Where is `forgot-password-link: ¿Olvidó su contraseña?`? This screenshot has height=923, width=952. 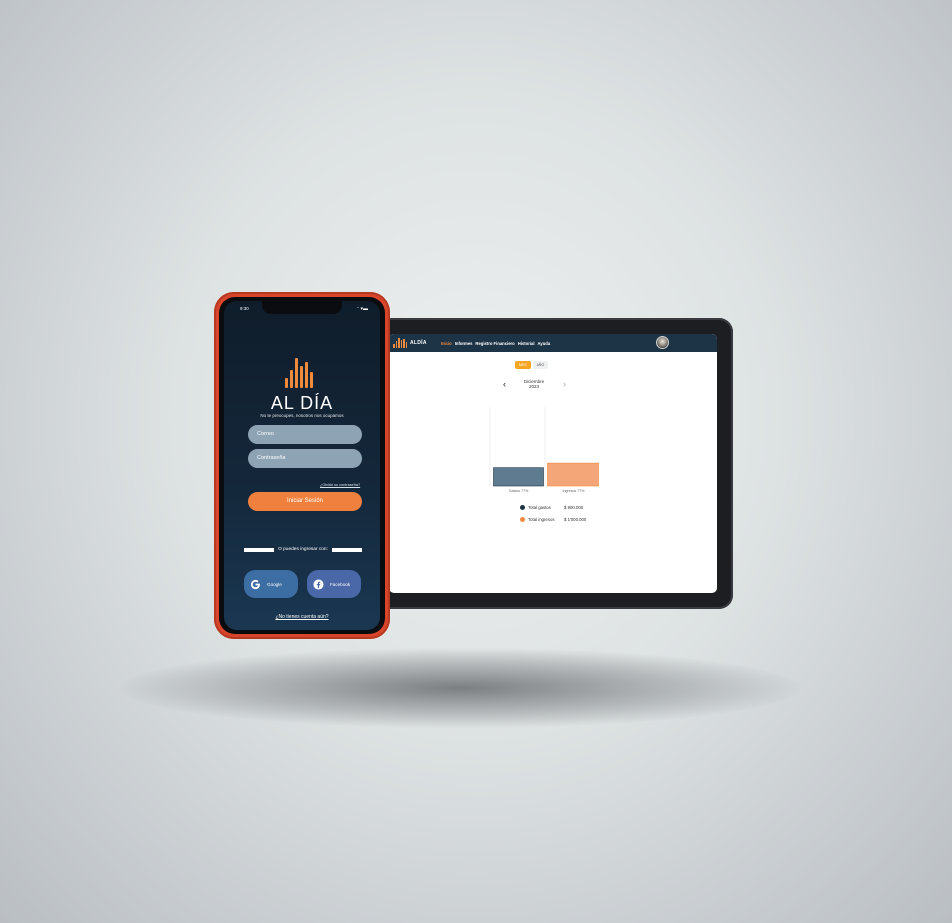
forgot-password-link: ¿Olvidó su contraseña? is located at coordinates (340, 485).